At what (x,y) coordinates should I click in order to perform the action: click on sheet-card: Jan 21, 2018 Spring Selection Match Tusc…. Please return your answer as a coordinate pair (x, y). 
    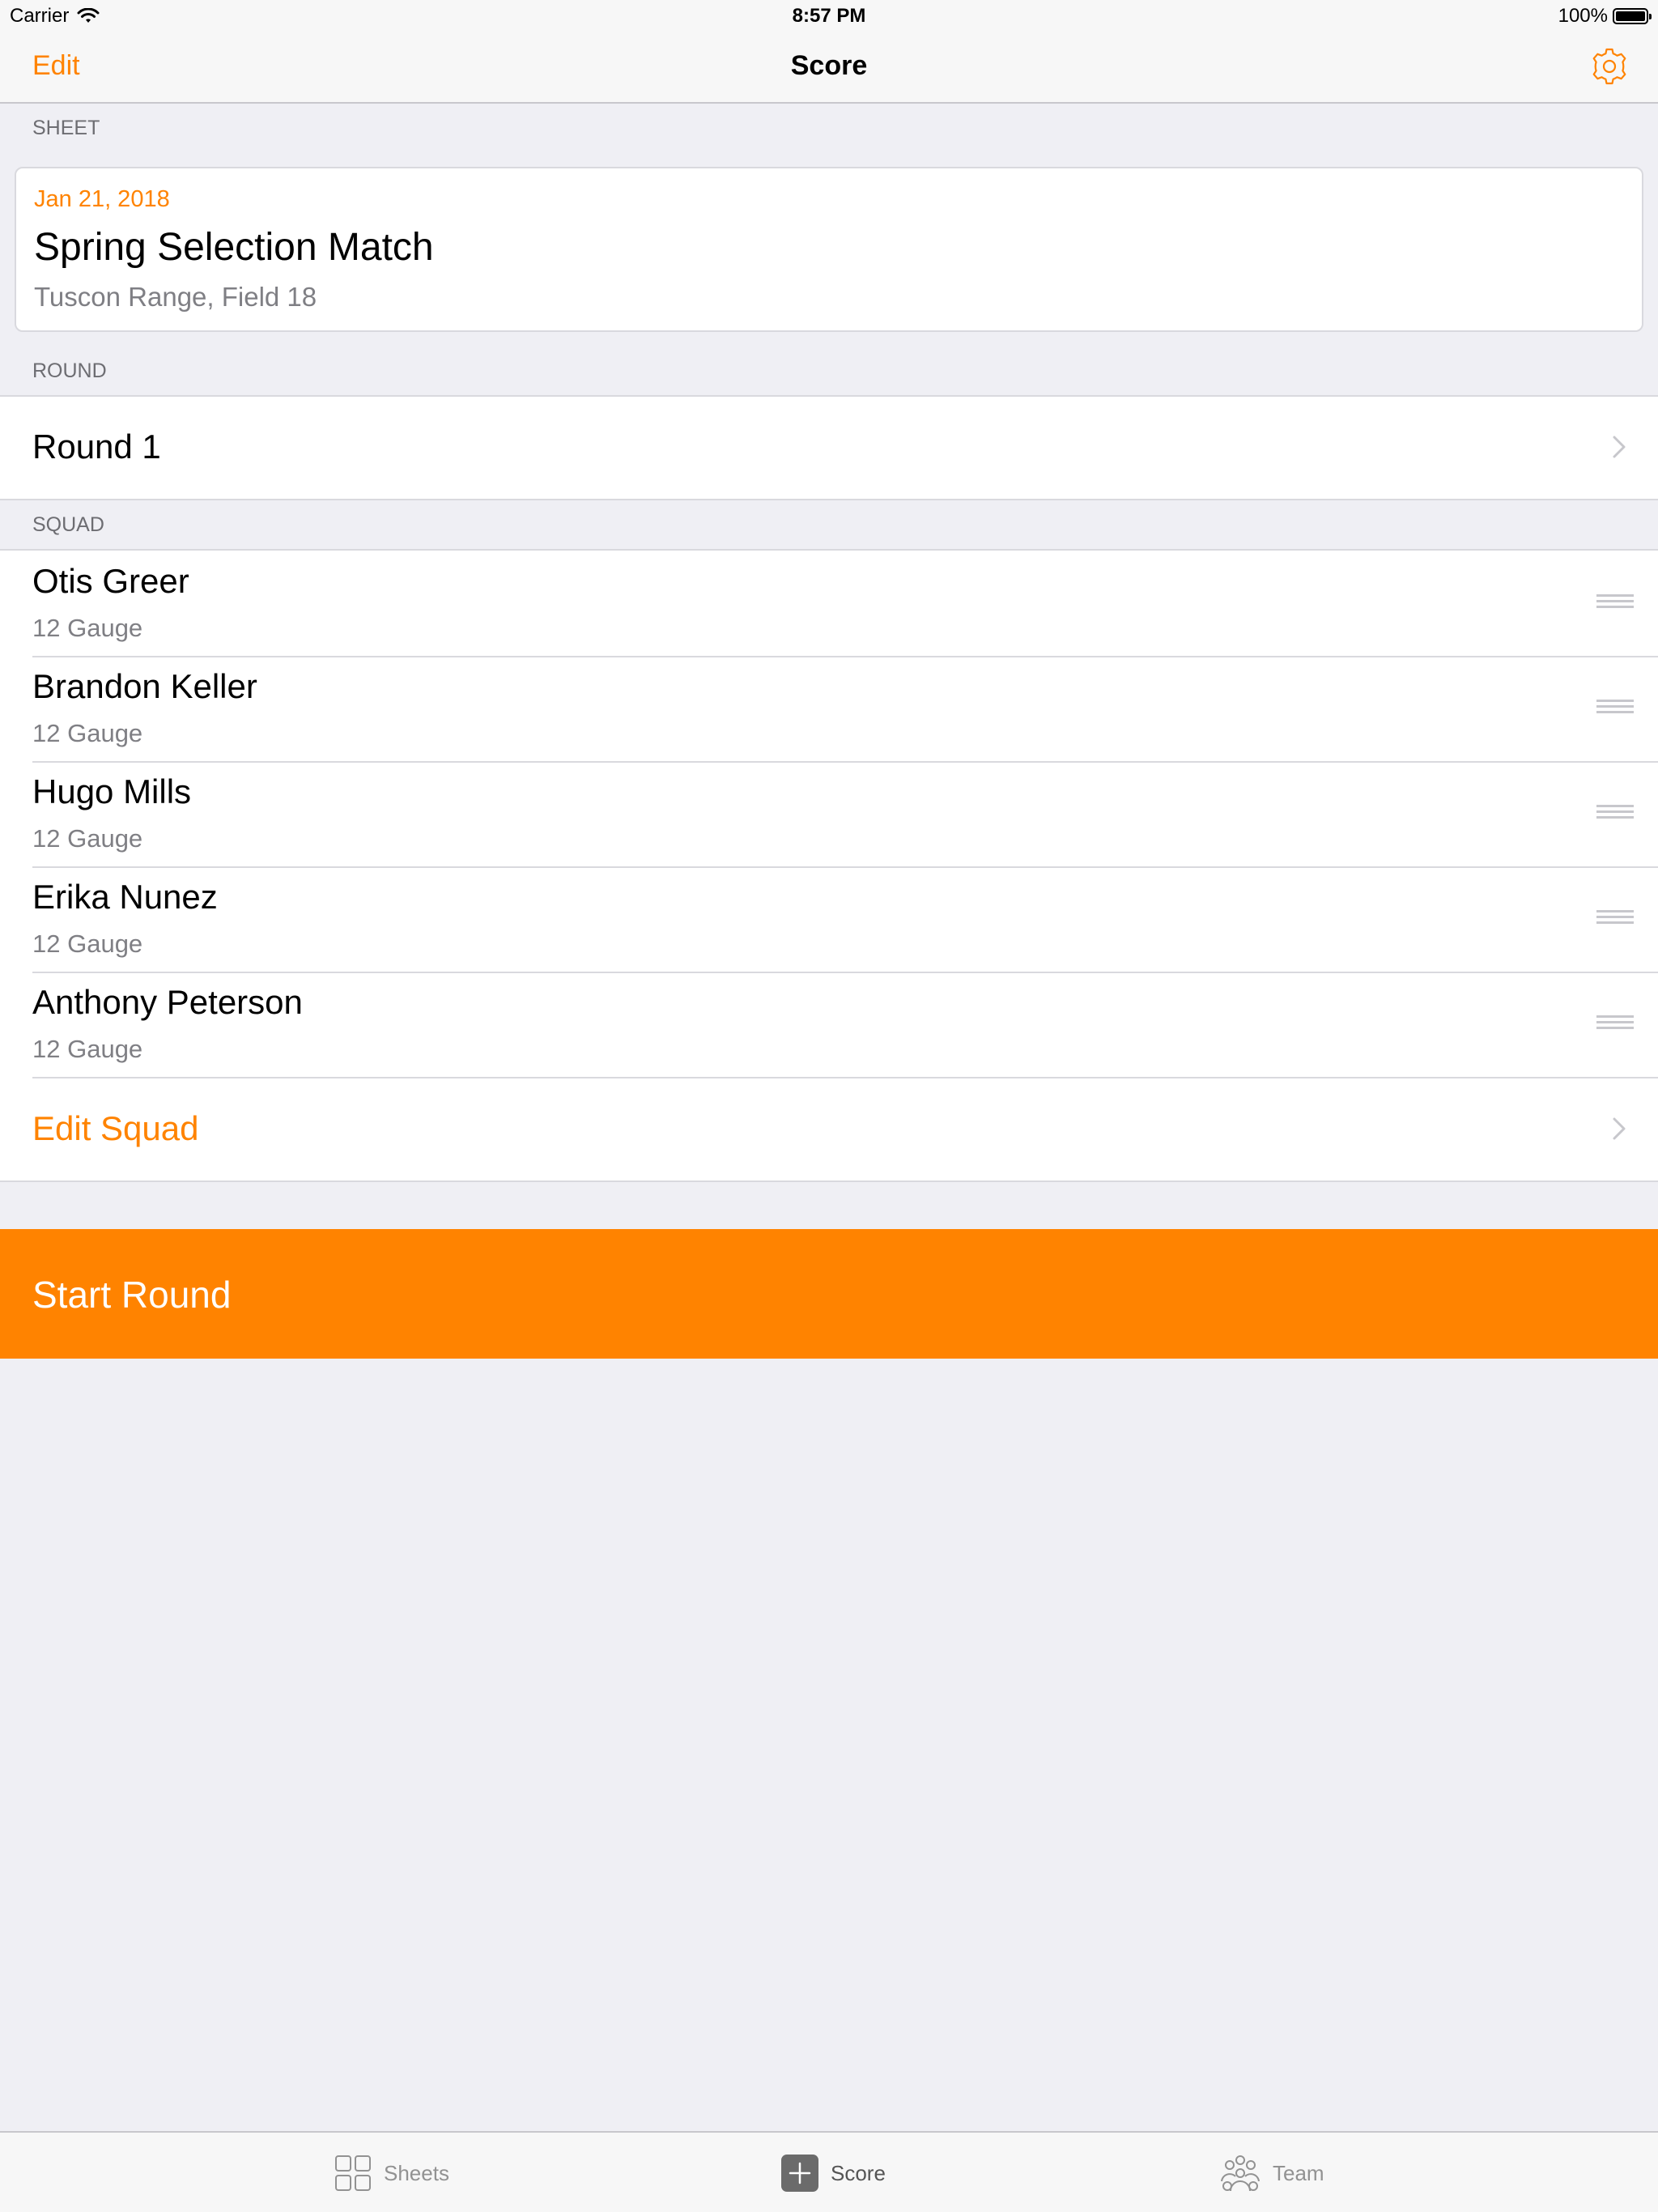
    Looking at the image, I should click on (829, 250).